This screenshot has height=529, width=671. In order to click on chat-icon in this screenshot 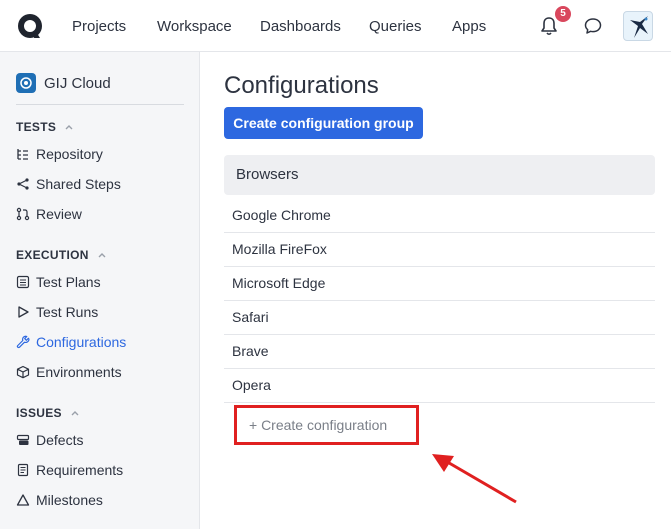, I will do `click(593, 26)`.